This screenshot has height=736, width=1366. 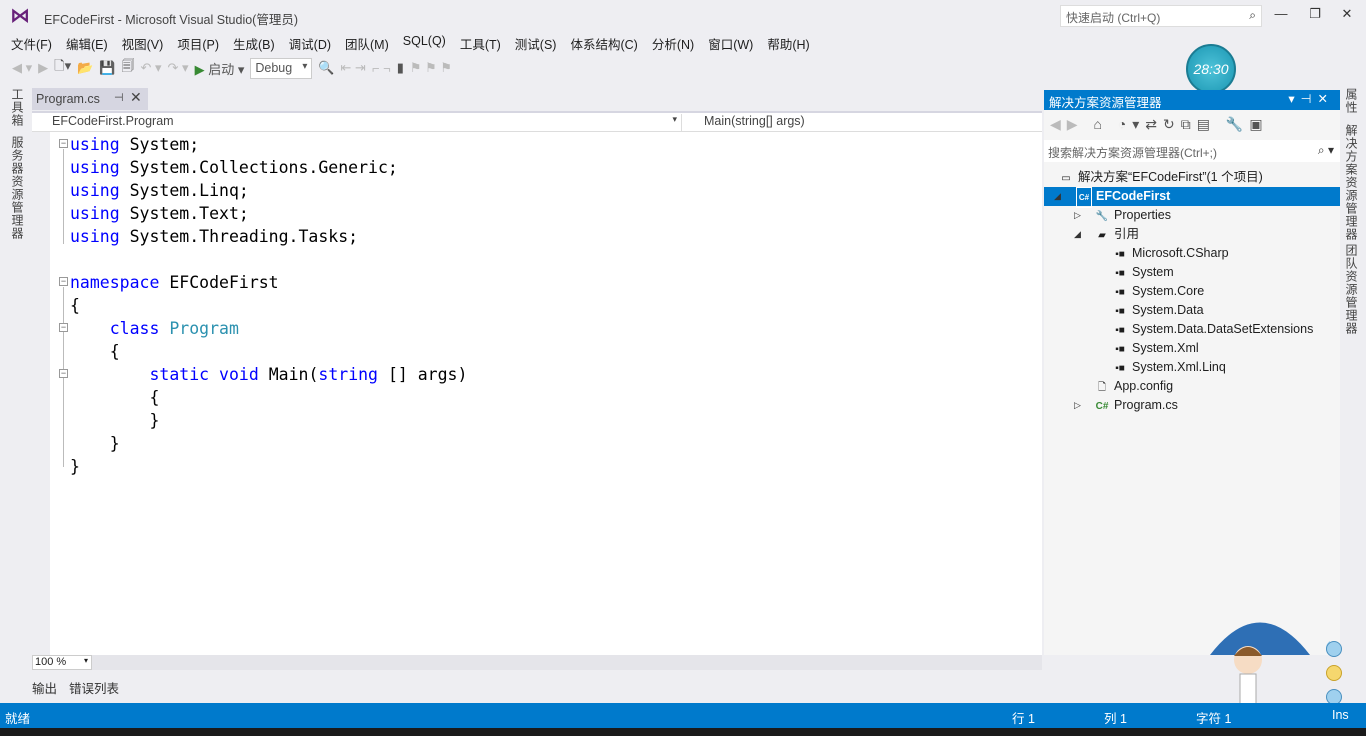 What do you see at coordinates (281, 68) in the screenshot?
I see `configuration-dropdown: Debug` at bounding box center [281, 68].